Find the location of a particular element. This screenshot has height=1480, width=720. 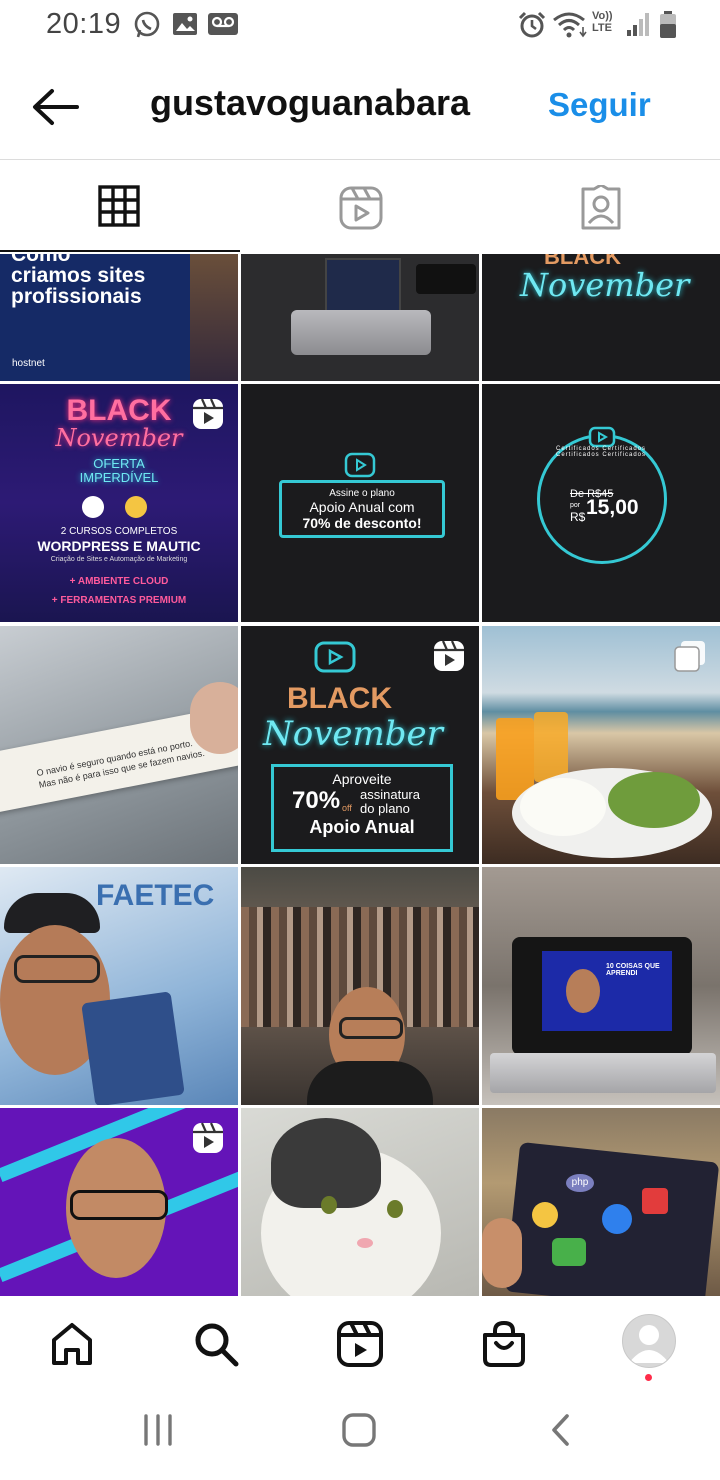

hand is located at coordinates (502, 1253).